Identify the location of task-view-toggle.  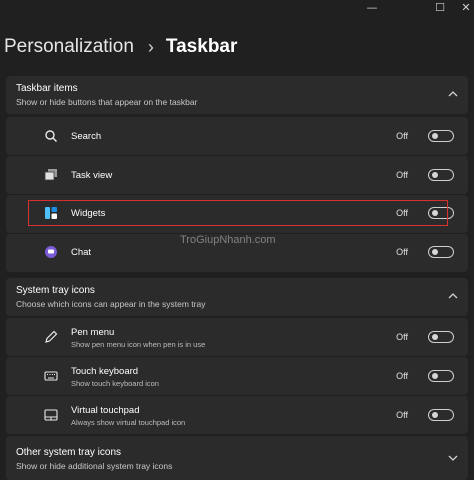
(441, 175).